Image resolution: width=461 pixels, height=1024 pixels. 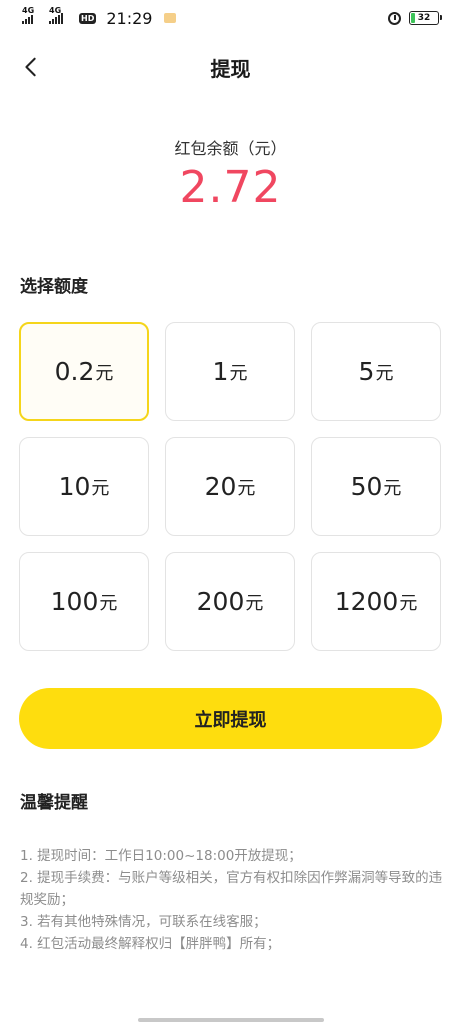 I want to click on amount-option: 50 元, so click(x=376, y=486).